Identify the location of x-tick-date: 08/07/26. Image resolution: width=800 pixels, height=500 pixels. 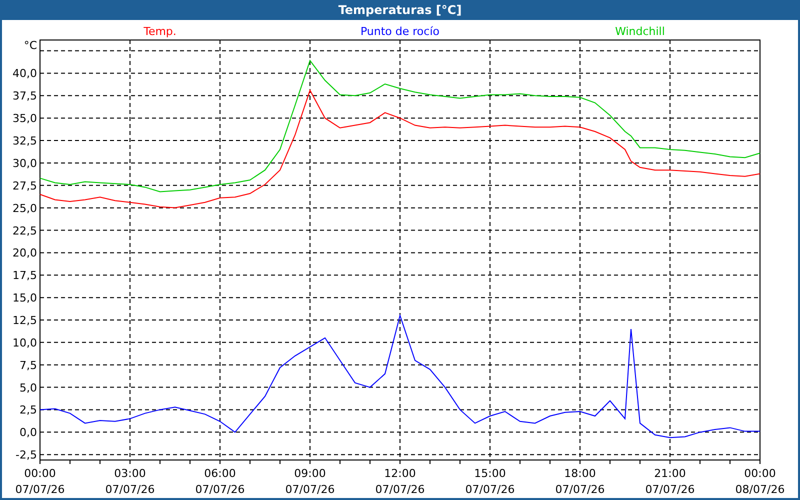
(760, 489).